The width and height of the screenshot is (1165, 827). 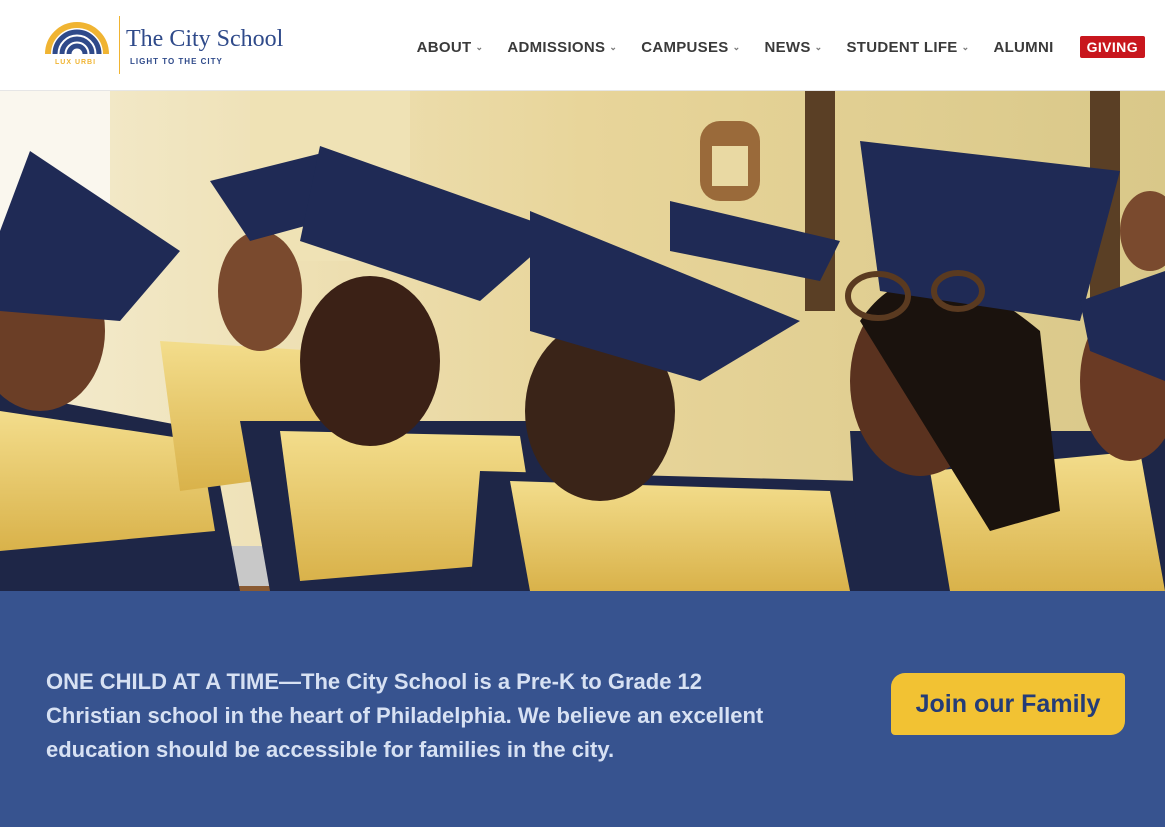 I want to click on nav-campuses-label: CAMPUSES, so click(x=685, y=47).